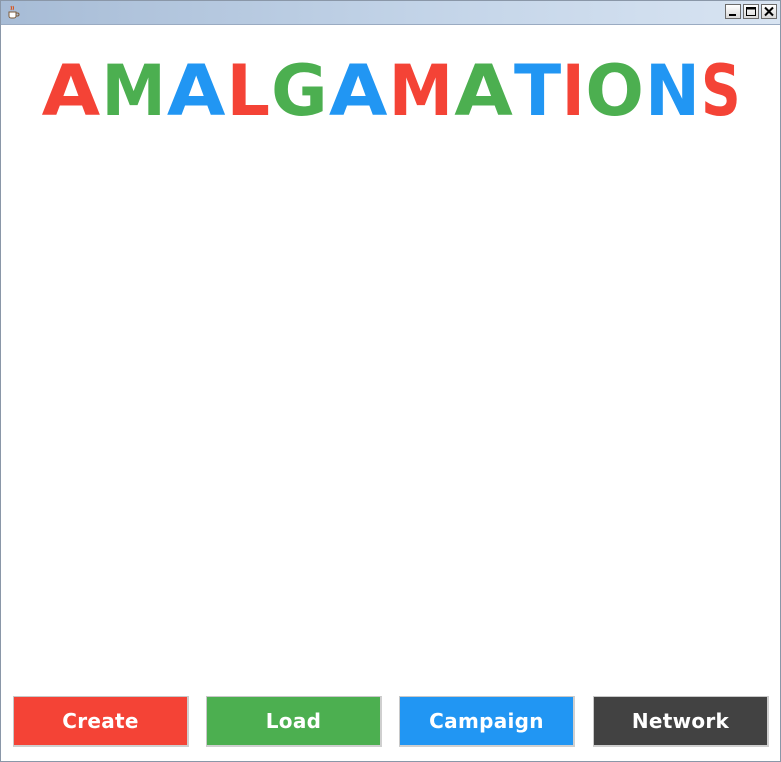 This screenshot has height=762, width=781. I want to click on main-menu-buttons: Create Load Campaign Network, so click(391, 722).